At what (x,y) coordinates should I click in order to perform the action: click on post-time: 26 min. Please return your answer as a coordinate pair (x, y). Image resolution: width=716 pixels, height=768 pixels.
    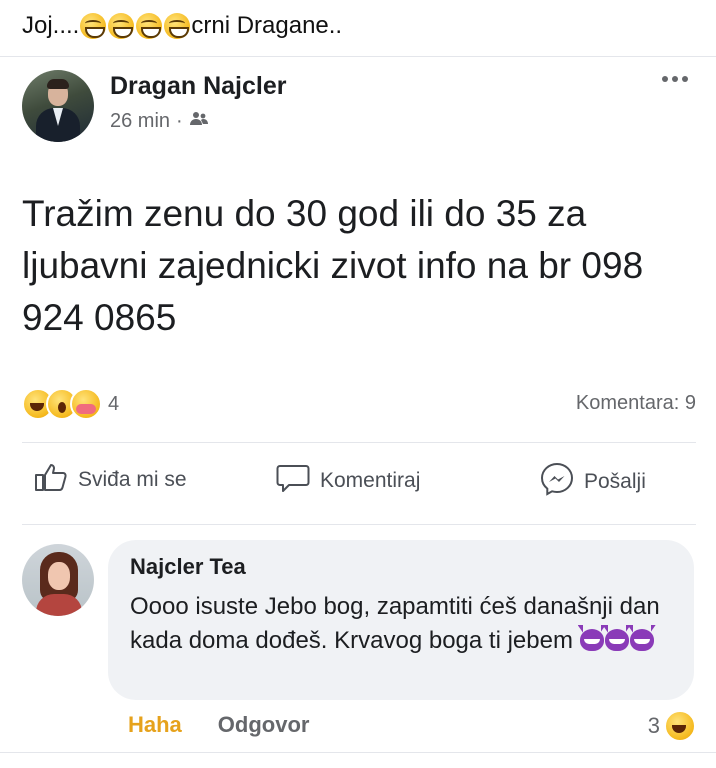
    Looking at the image, I should click on (140, 121).